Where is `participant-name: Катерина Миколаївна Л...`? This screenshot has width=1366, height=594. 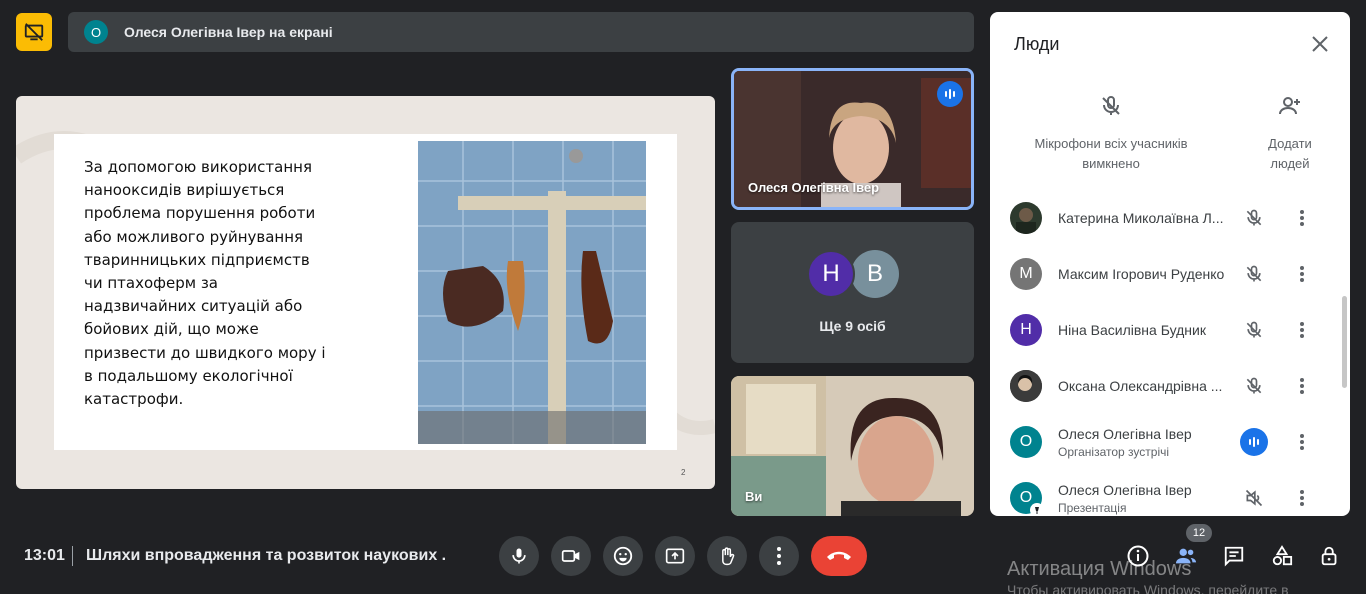
participant-name: Катерина Миколаївна Л... is located at coordinates (1141, 218).